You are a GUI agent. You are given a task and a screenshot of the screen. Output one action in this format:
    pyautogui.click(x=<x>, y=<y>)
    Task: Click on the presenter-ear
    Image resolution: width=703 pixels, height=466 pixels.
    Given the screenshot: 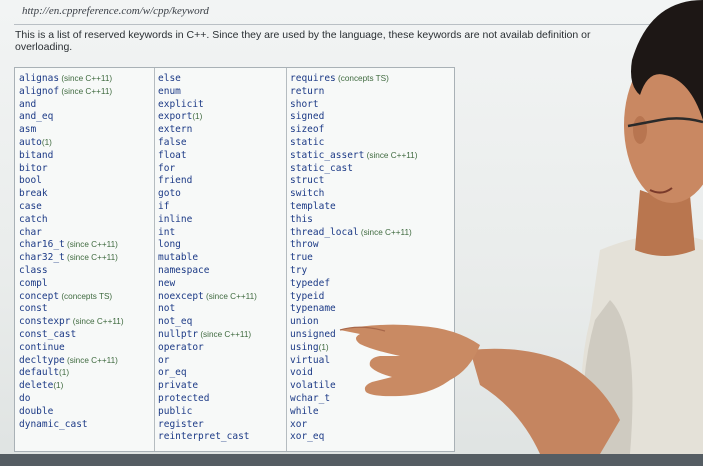 What is the action you would take?
    pyautogui.click(x=640, y=130)
    